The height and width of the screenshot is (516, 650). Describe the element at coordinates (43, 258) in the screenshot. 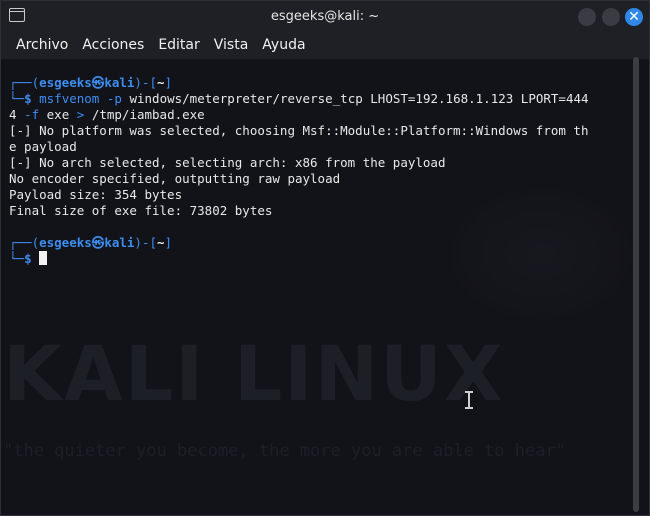

I see `text-cursor` at that location.